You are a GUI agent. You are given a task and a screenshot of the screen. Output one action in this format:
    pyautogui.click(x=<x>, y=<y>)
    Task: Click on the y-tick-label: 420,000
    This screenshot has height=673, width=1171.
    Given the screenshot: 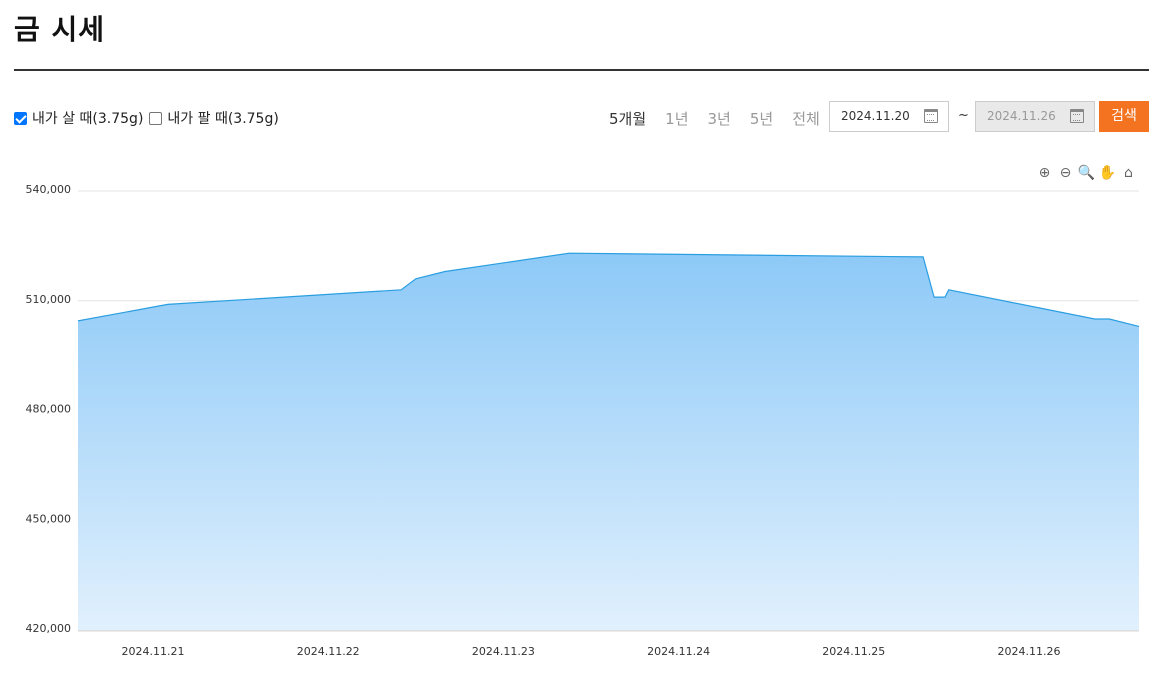 What is the action you would take?
    pyautogui.click(x=49, y=628)
    